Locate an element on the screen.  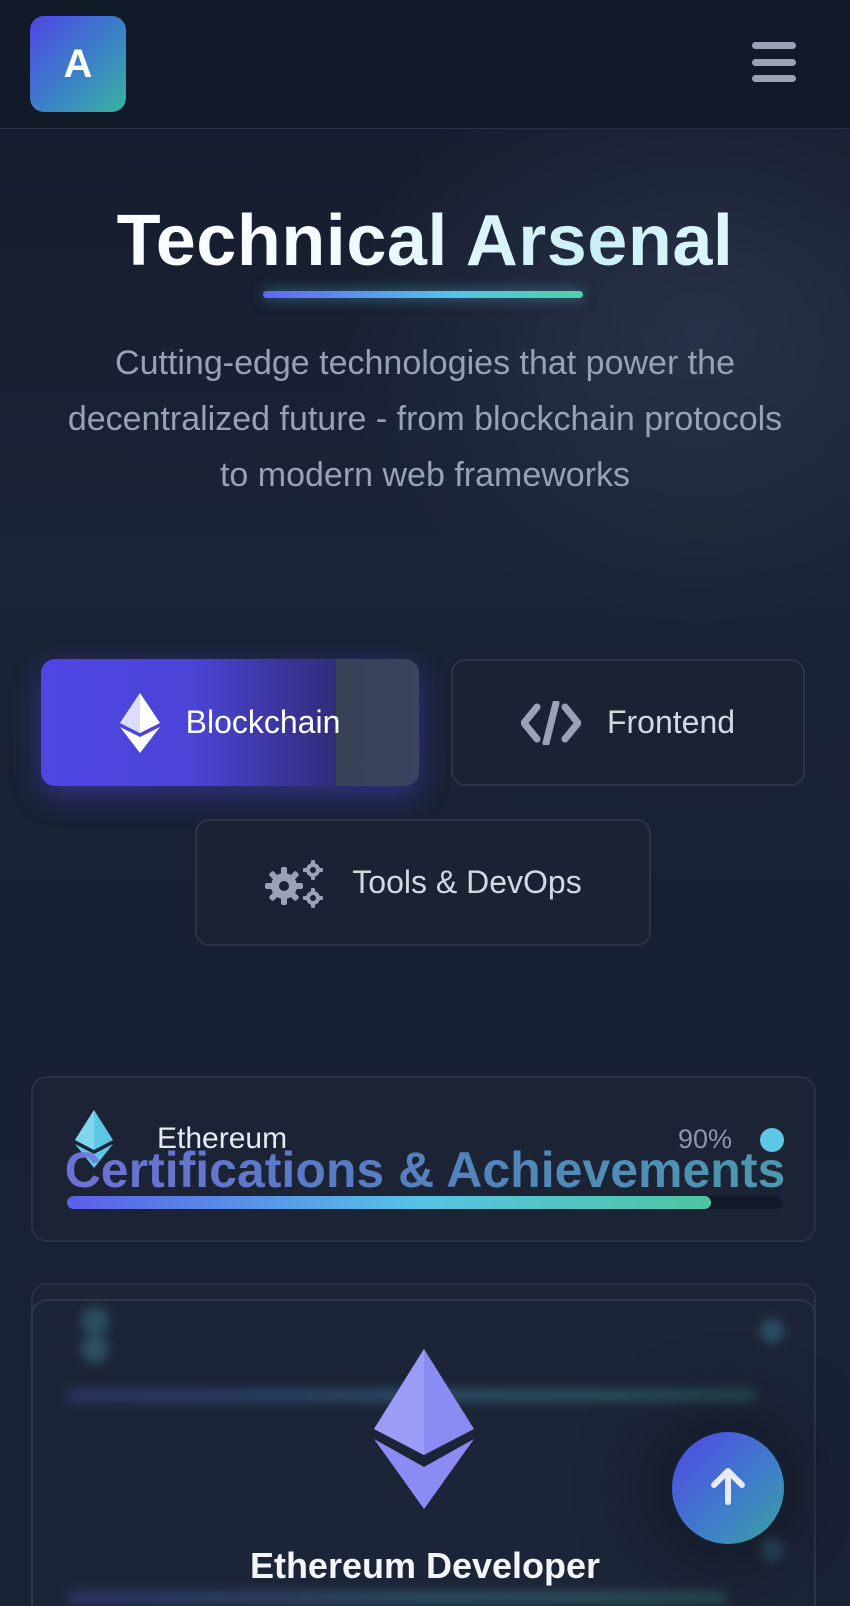
gears-icon is located at coordinates (295, 883).